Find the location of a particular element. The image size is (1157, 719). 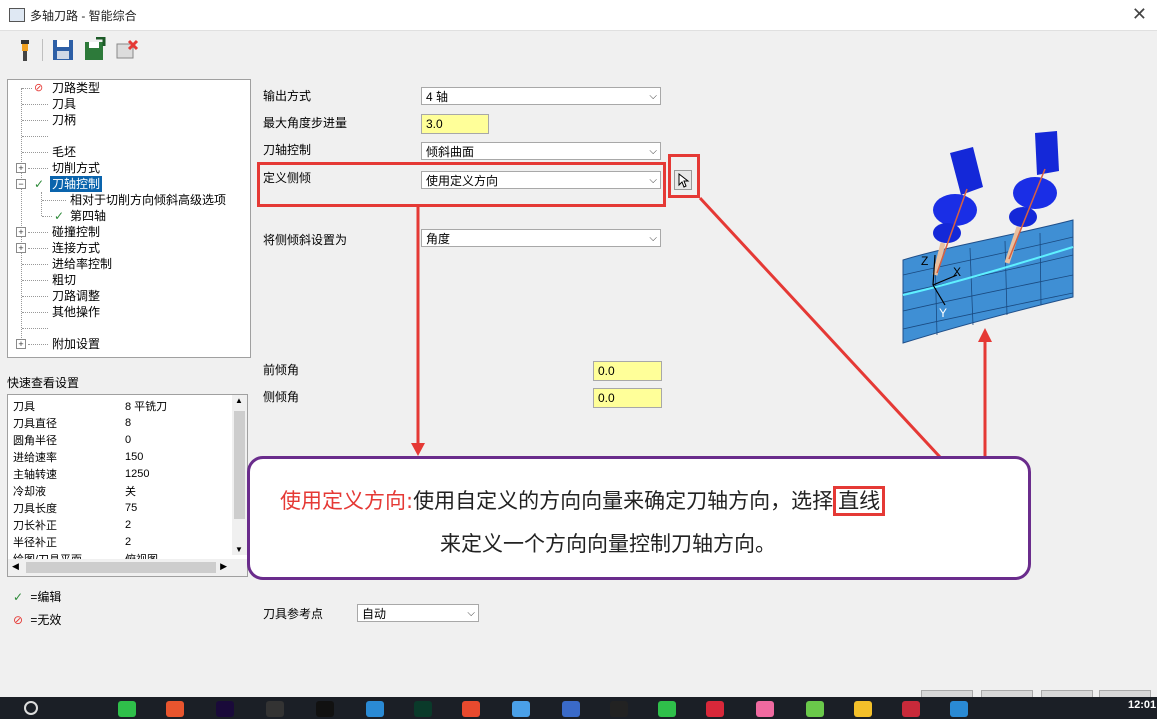

taskbar: 12:01 is located at coordinates (578, 708).